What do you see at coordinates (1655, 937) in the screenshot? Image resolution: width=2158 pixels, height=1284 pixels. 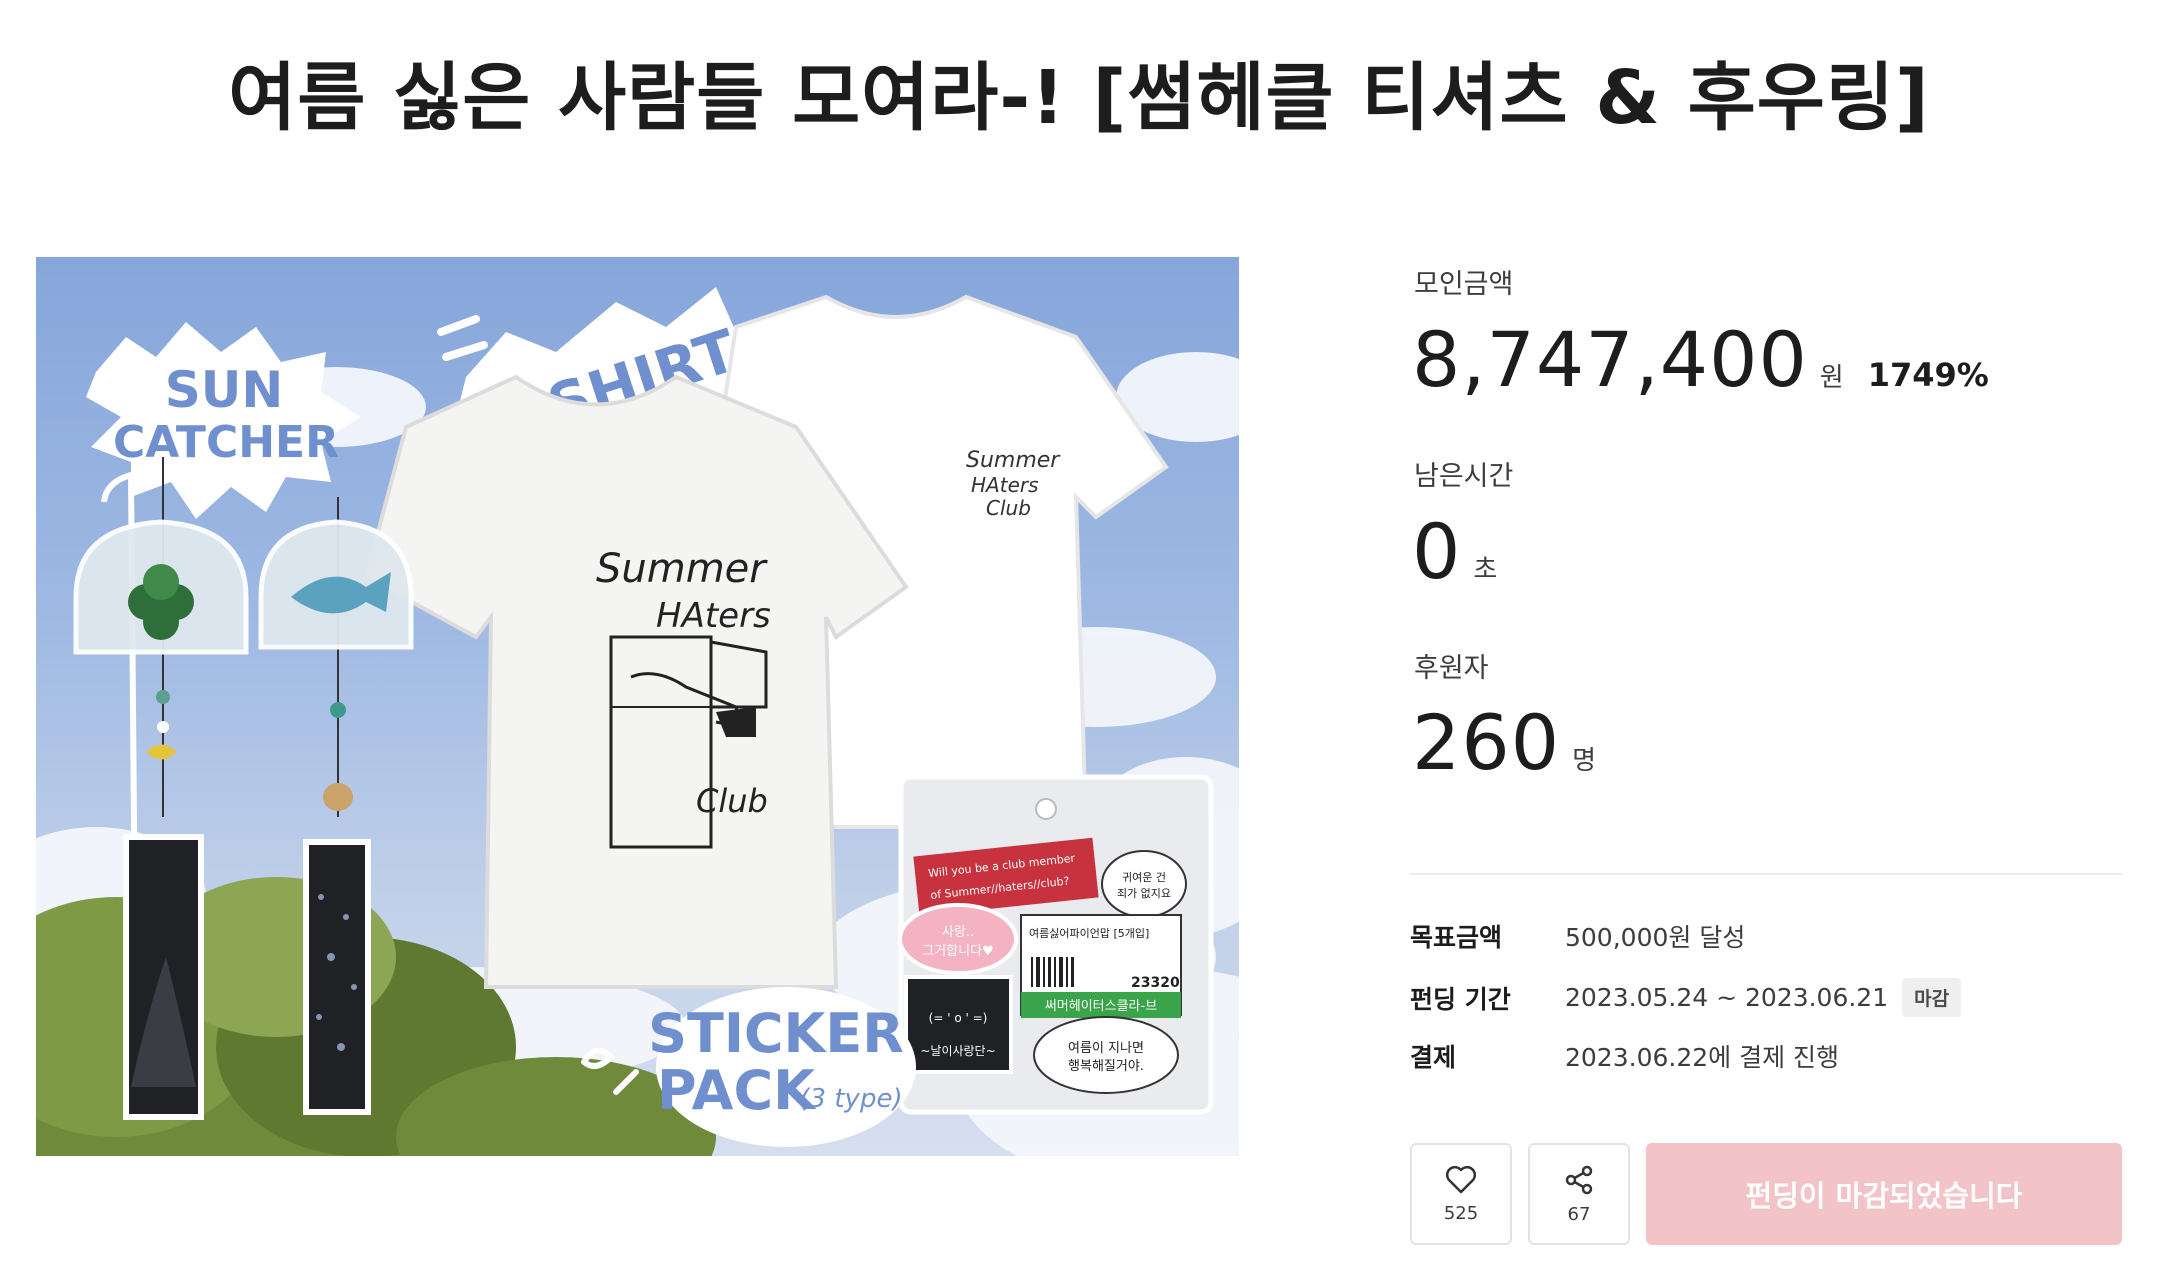 I see `goal-value: 500,000원 달성` at bounding box center [1655, 937].